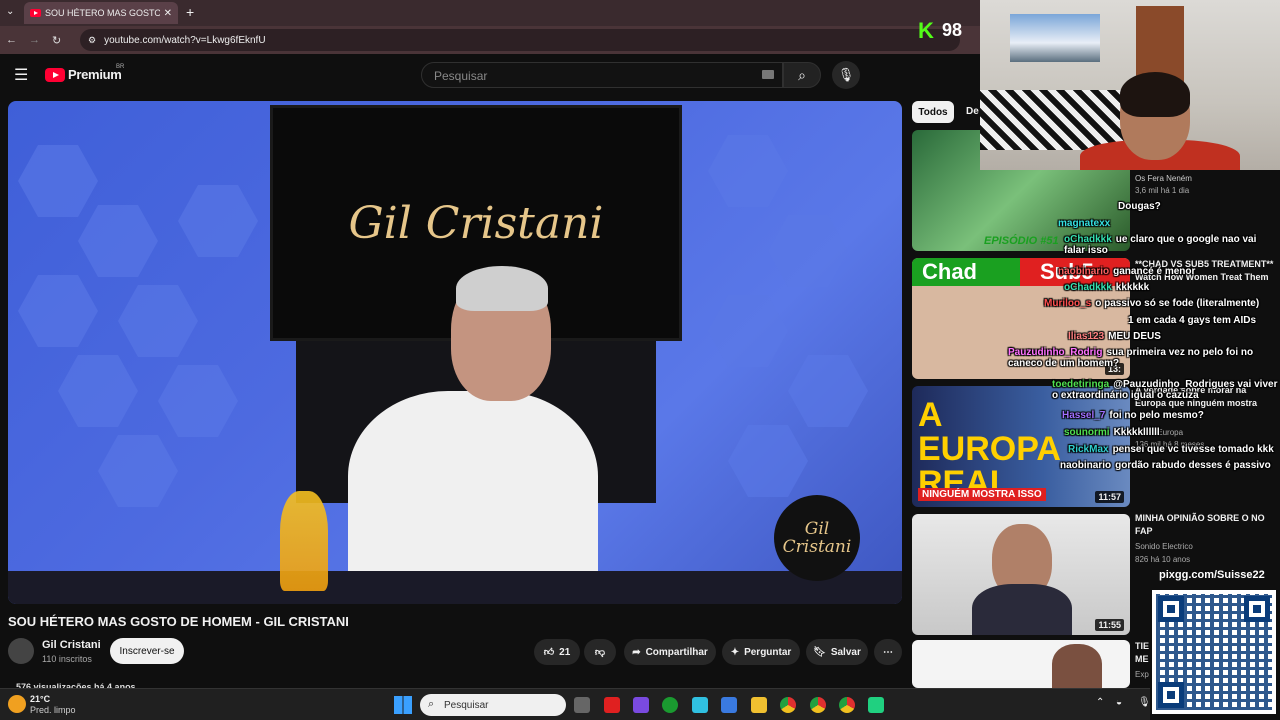 The width and height of the screenshot is (1280, 720). Describe the element at coordinates (1163, 559) in the screenshot. I see `recommendation-meta: 826 há 10 anos` at that location.